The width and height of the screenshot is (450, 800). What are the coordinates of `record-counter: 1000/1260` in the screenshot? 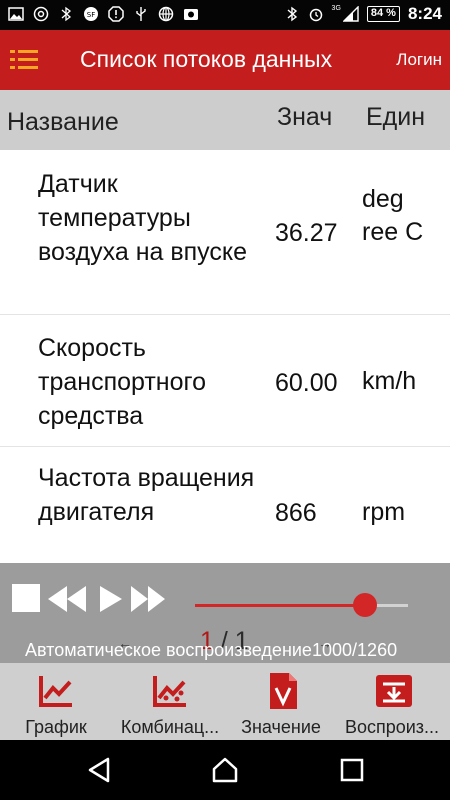 It's located at (355, 650).